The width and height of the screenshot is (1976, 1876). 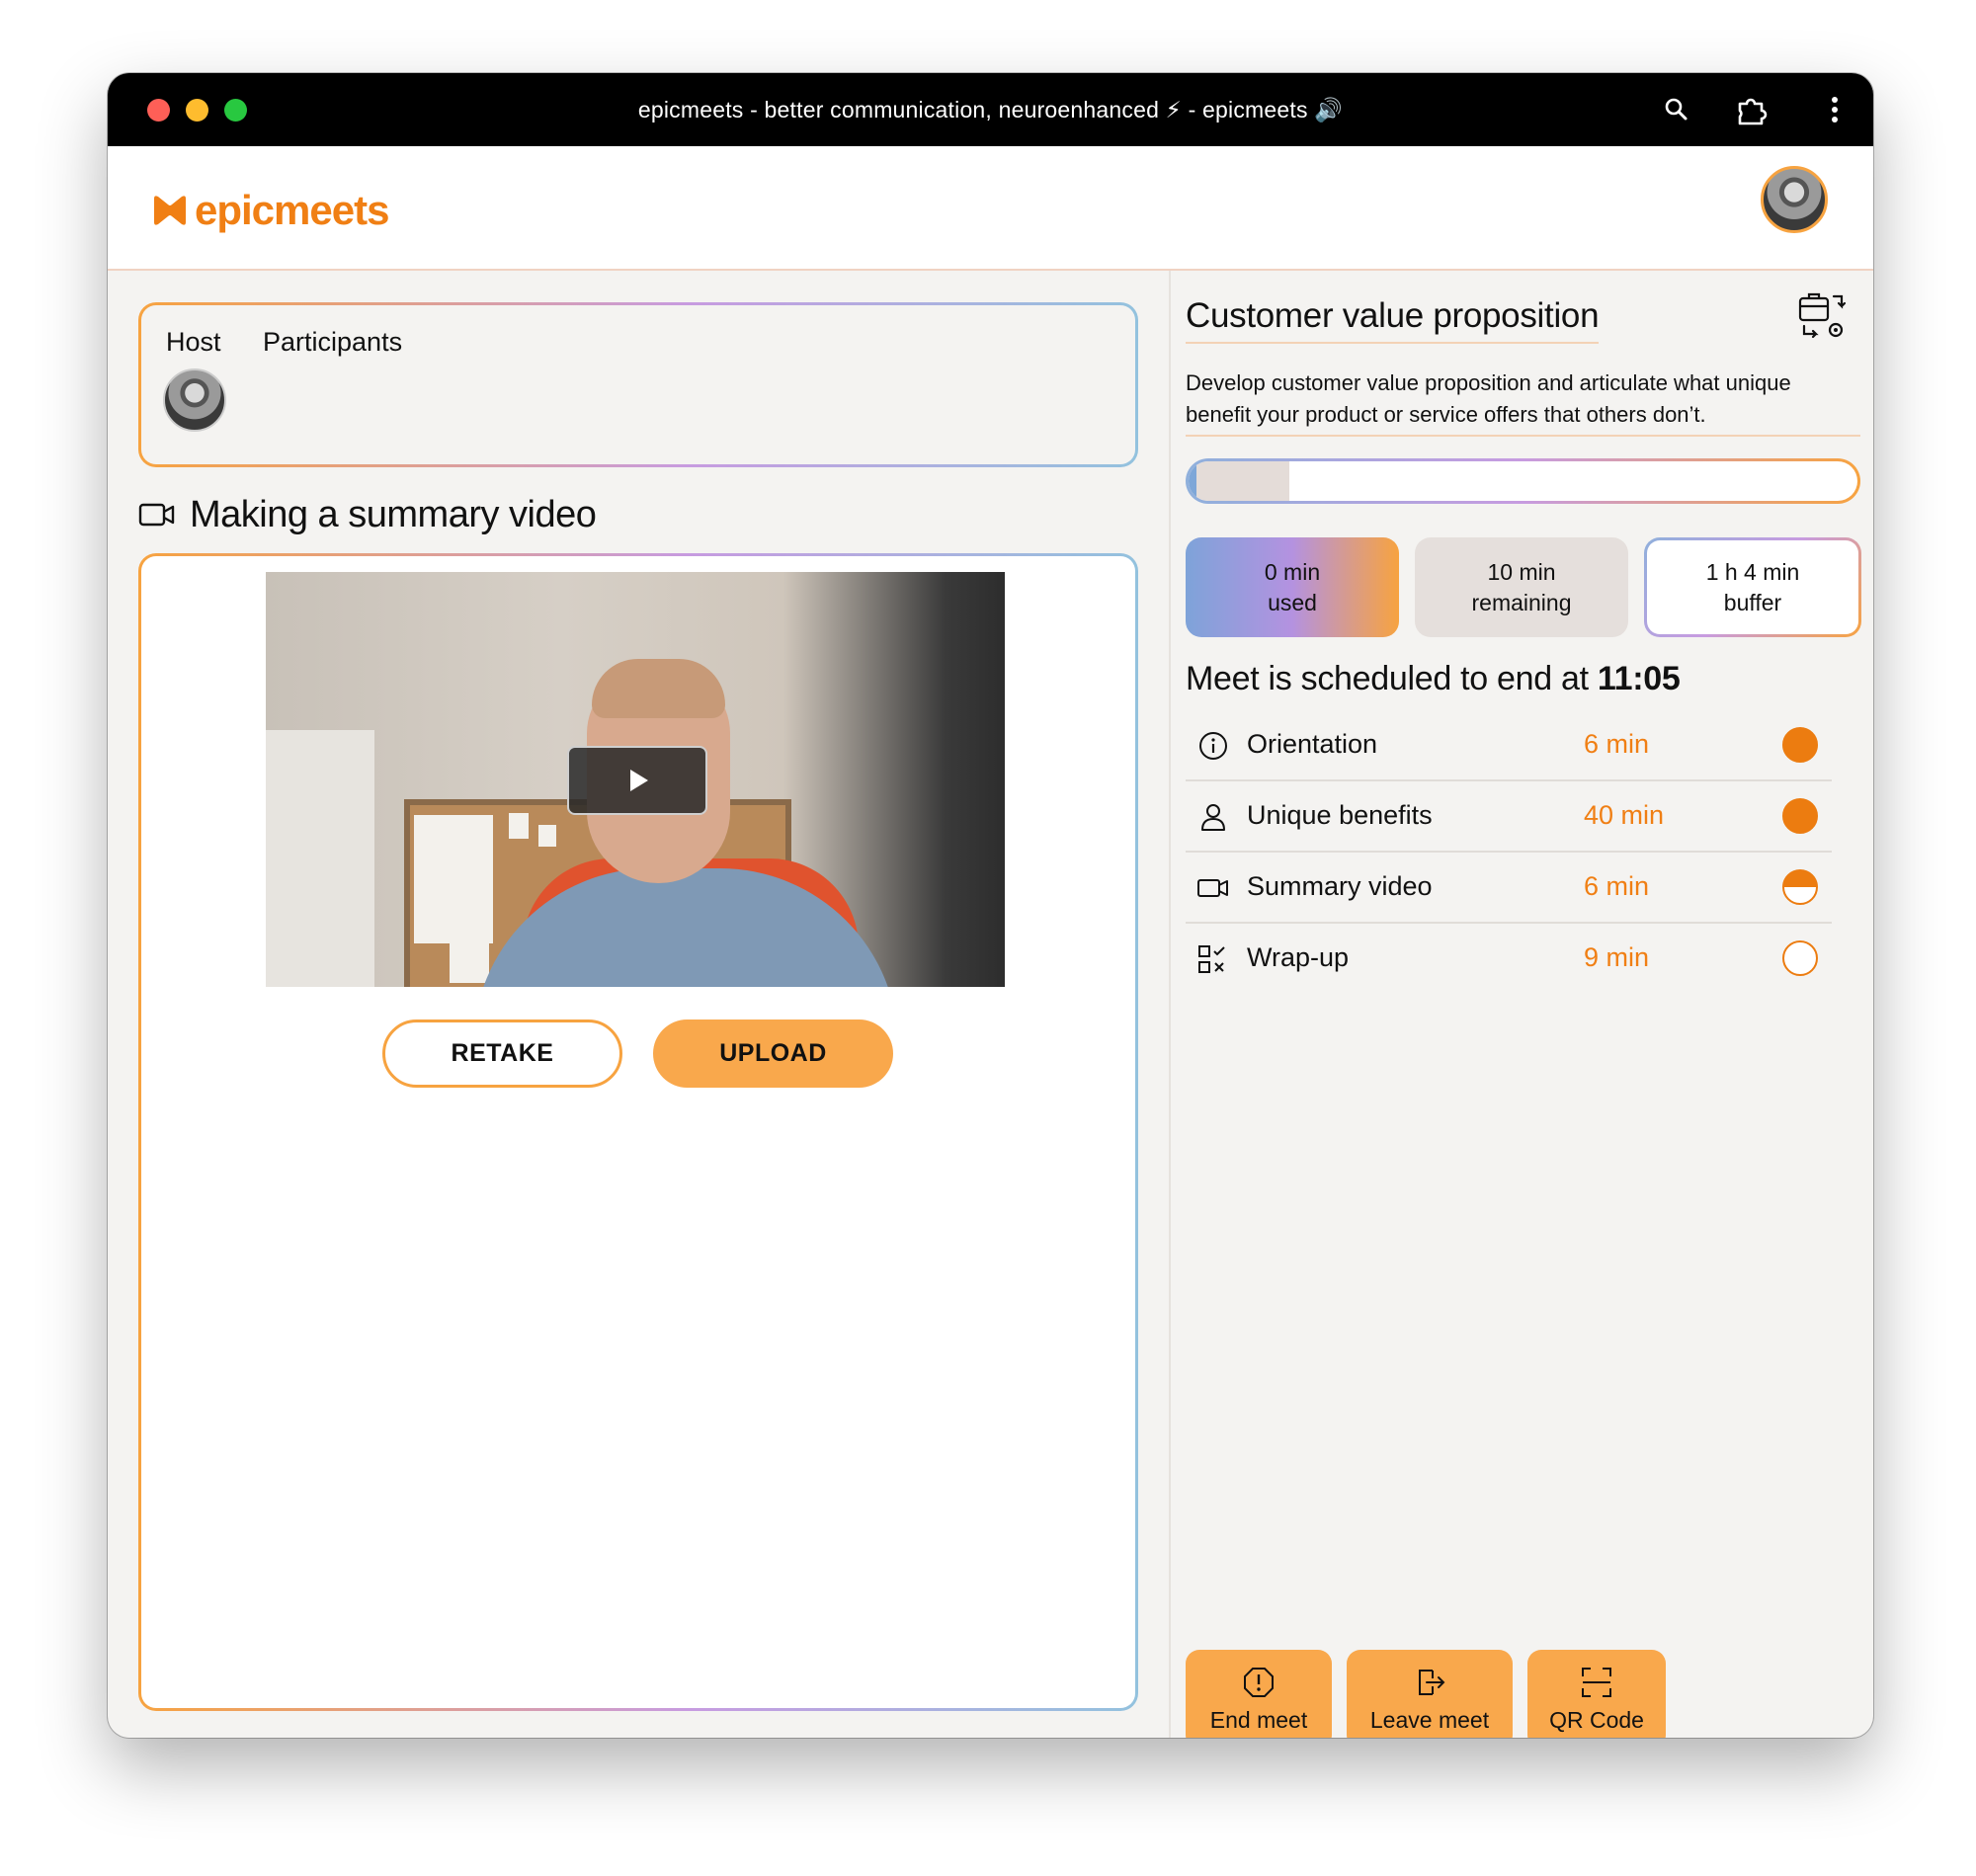 What do you see at coordinates (1298, 957) in the screenshot?
I see `agenda-item-label: Wrap-up` at bounding box center [1298, 957].